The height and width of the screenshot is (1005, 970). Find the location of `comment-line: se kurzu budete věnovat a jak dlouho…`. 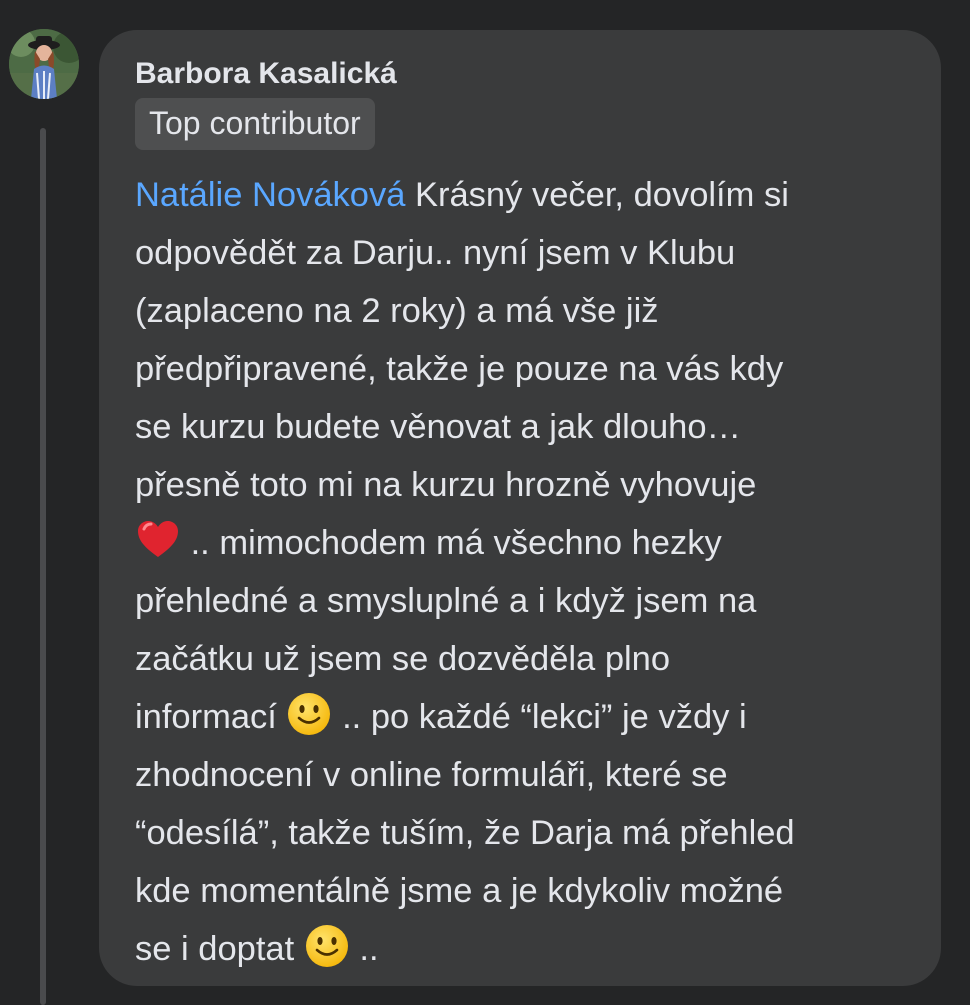

comment-line: se kurzu budete věnovat a jak dlouho… is located at coordinates (438, 427).